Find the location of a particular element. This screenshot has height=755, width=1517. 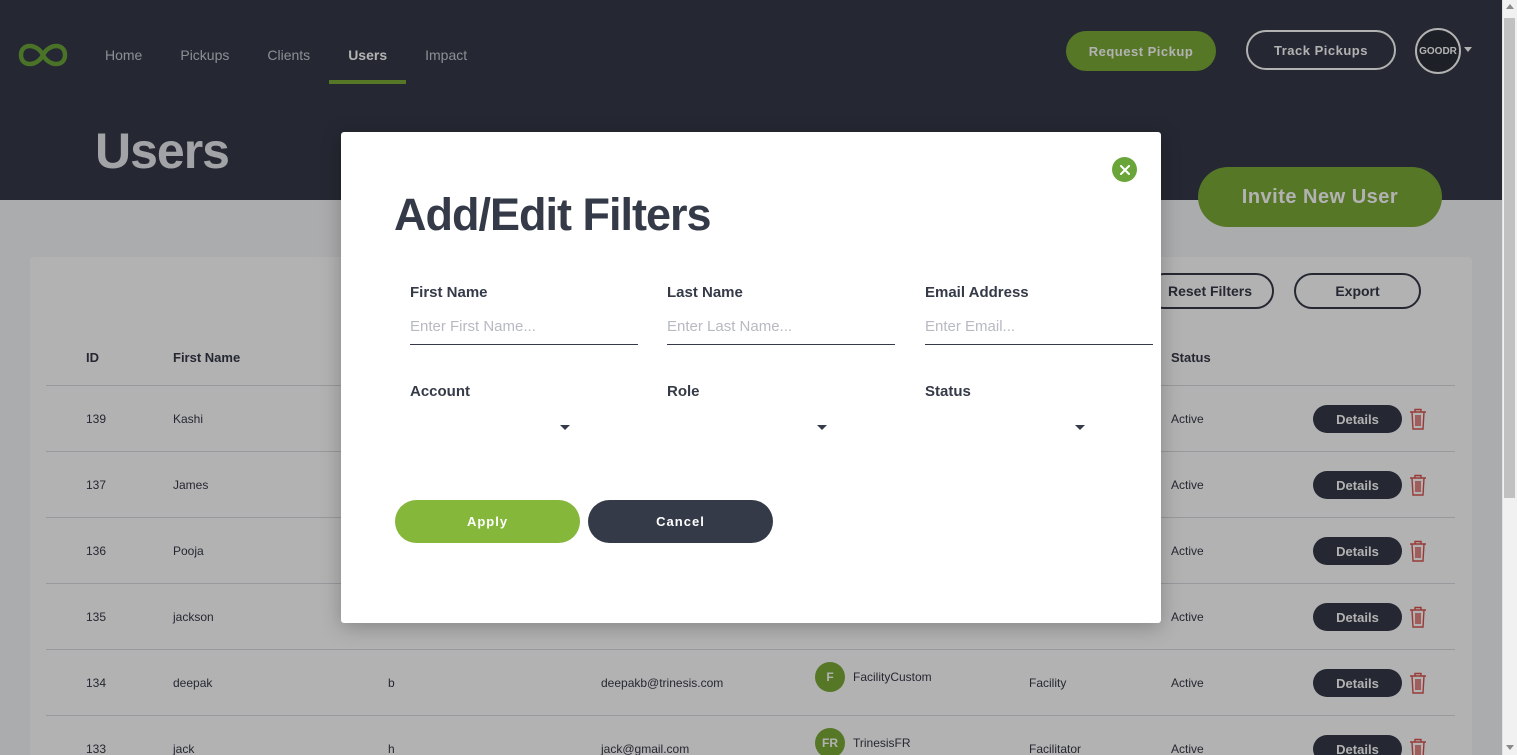

scroll-down-arrow-icon is located at coordinates (1510, 747).